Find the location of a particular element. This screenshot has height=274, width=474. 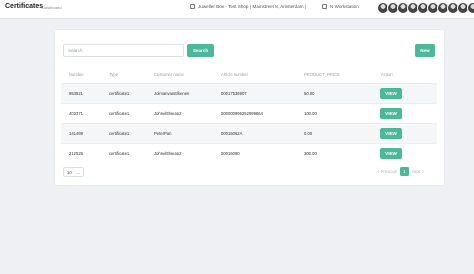

cell-article: 00017536907 is located at coordinates (234, 93).